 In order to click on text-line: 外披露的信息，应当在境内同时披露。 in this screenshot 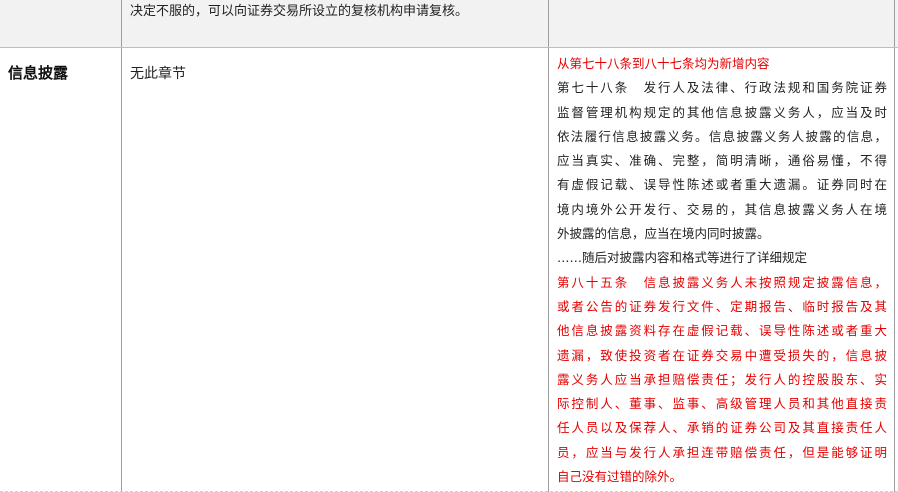, I will do `click(663, 234)`.